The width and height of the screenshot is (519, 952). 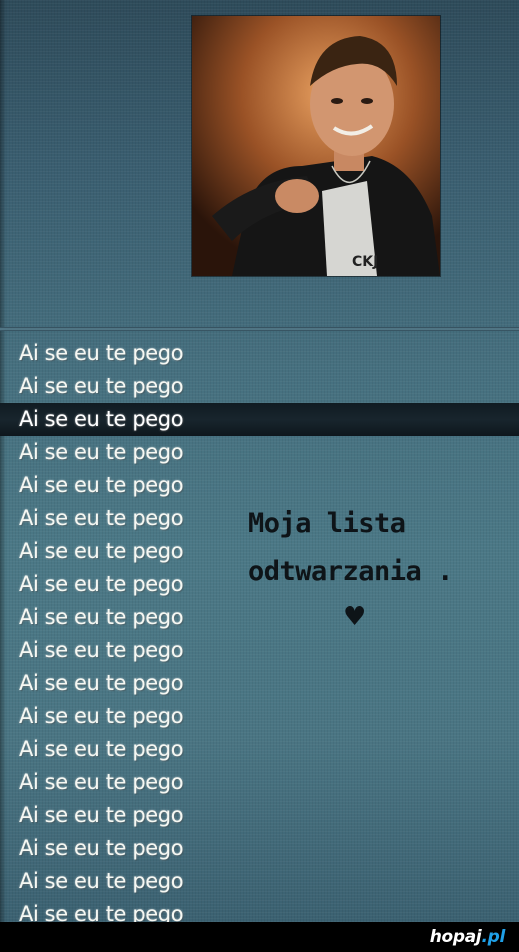 What do you see at coordinates (382, 548) in the screenshot?
I see `overlay-caption: Moja lista odtwarzania .` at bounding box center [382, 548].